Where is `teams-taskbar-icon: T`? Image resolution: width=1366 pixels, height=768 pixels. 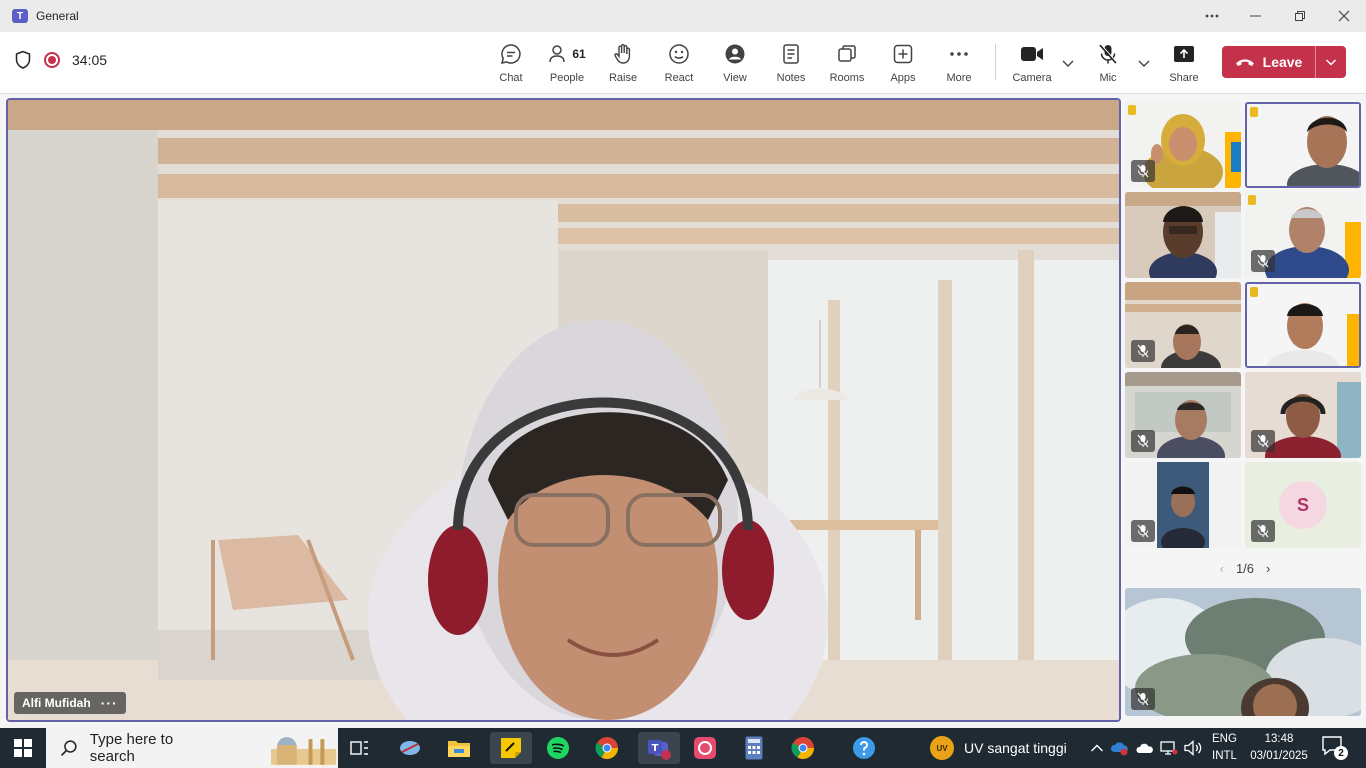 teams-taskbar-icon: T is located at coordinates (659, 748).